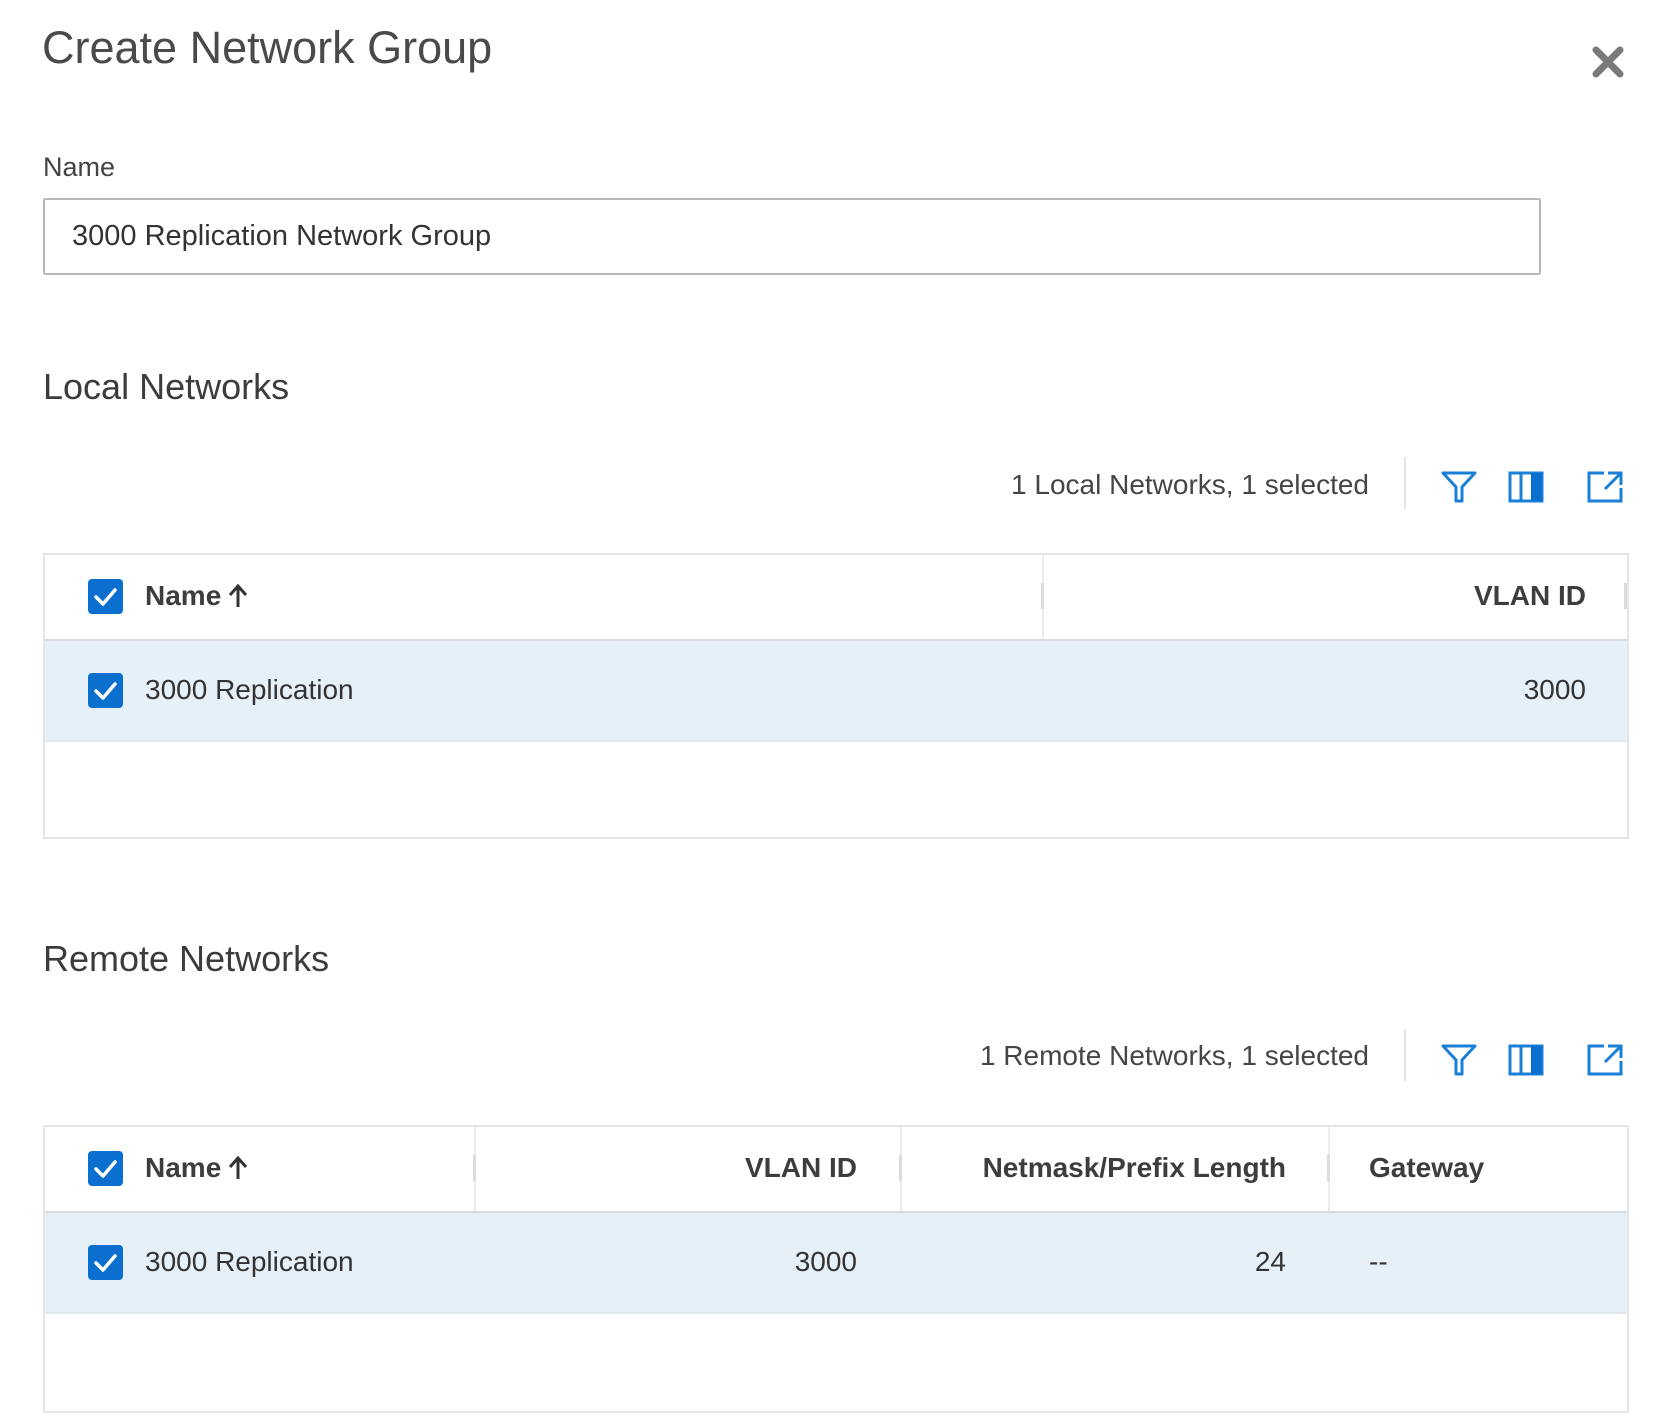 This screenshot has height=1418, width=1662. Describe the element at coordinates (1426, 1168) in the screenshot. I see `column-header-gateway: Gateway` at that location.